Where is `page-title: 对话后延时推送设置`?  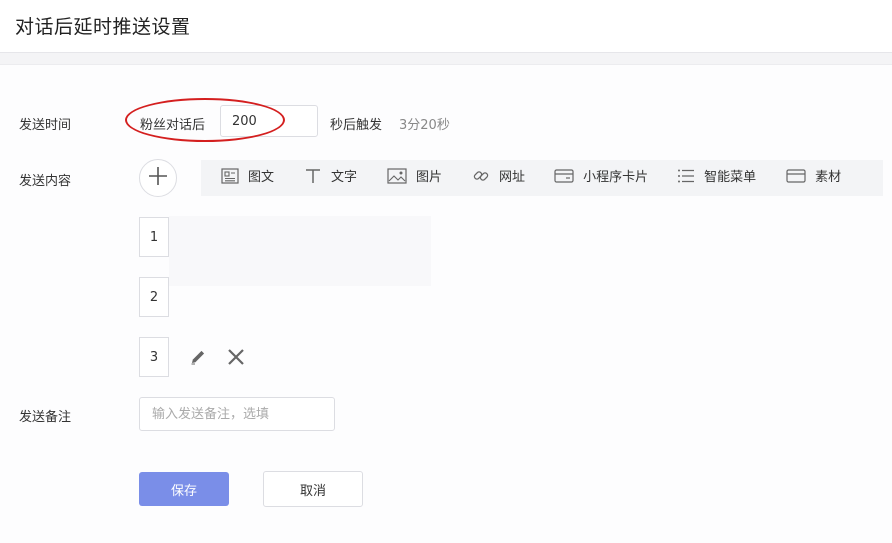
page-title: 对话后延时推送设置 is located at coordinates (103, 27).